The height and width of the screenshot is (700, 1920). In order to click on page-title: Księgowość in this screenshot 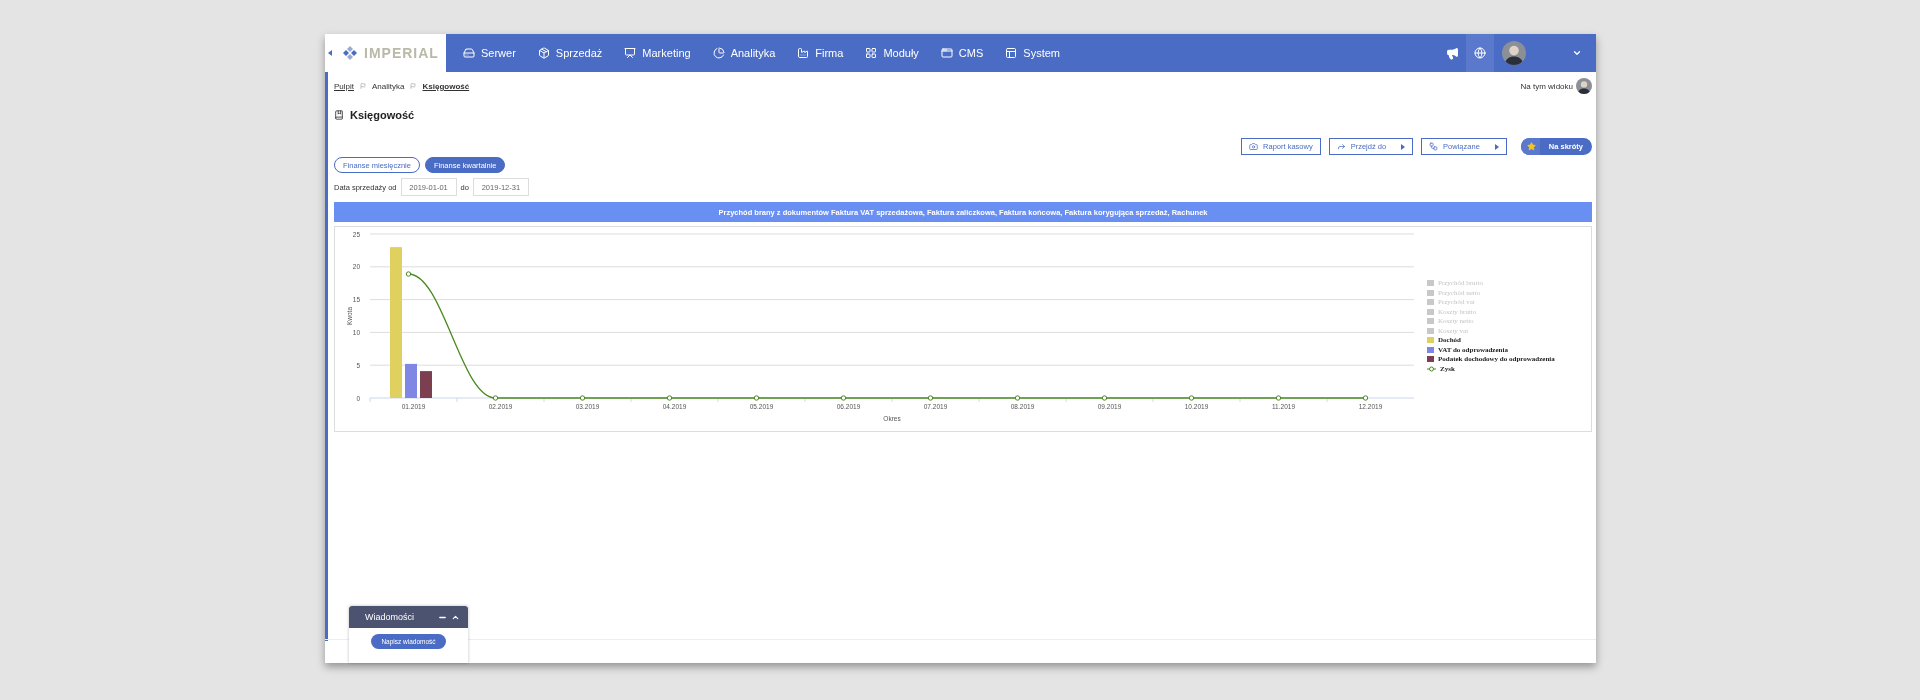, I will do `click(382, 115)`.